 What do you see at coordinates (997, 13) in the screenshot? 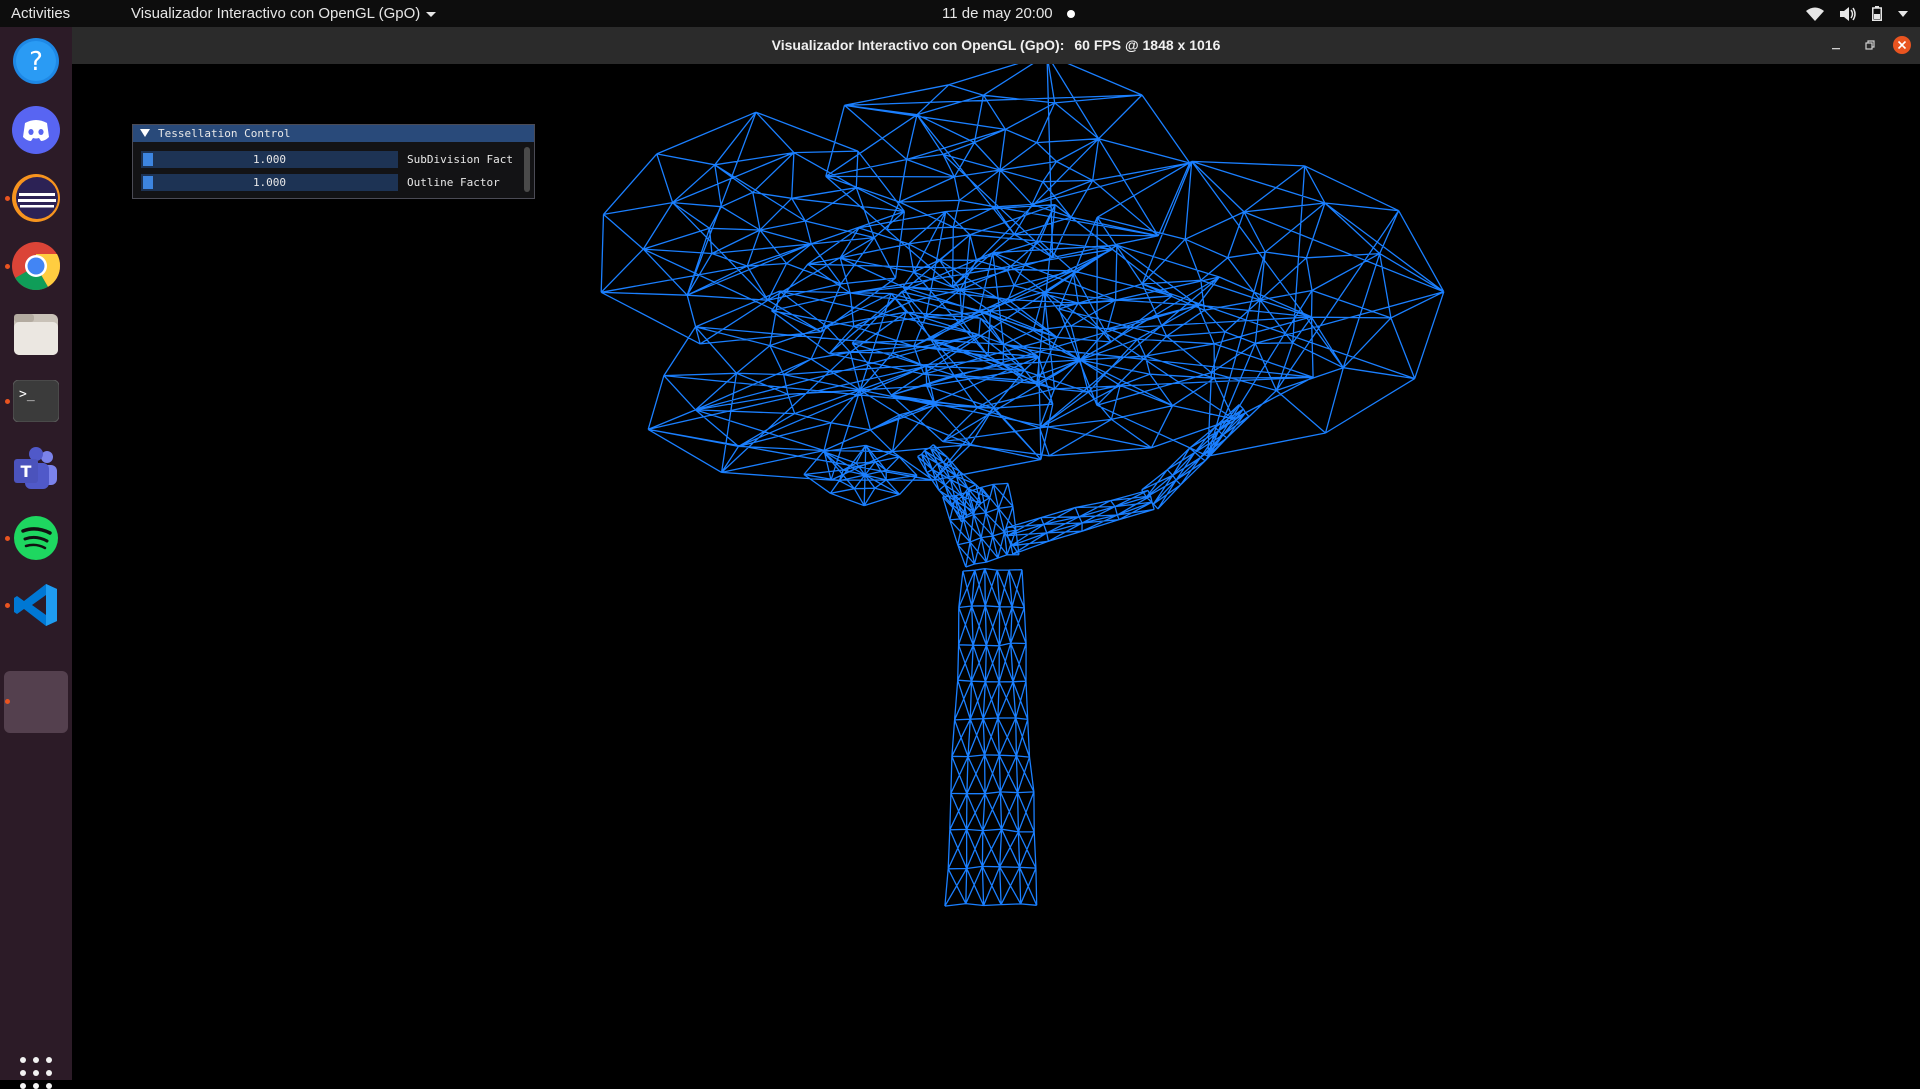
I see `clock-label: 11 de may 20:00` at bounding box center [997, 13].